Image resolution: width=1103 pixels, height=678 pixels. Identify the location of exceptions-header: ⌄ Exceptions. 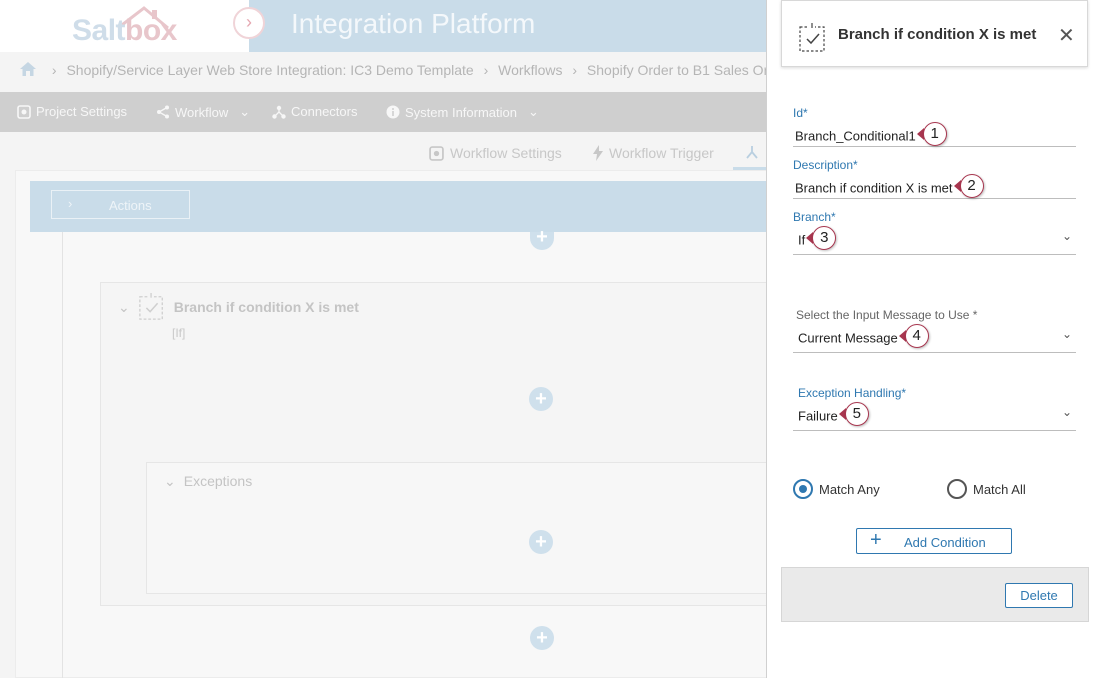
(208, 481).